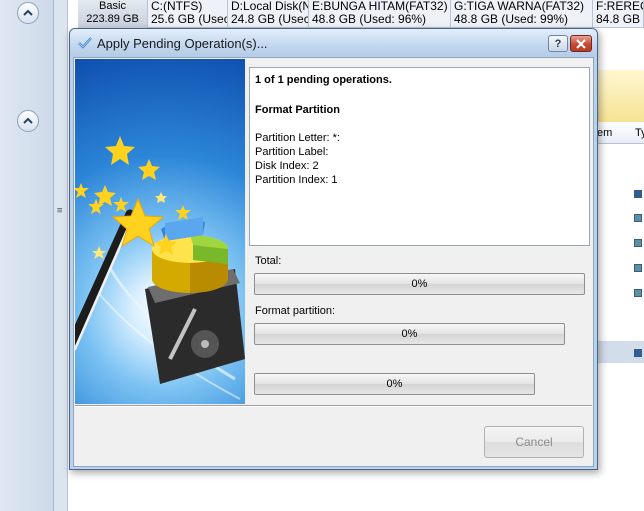 The width and height of the screenshot is (644, 511). Describe the element at coordinates (27, 255) in the screenshot. I see `left-panel` at that location.